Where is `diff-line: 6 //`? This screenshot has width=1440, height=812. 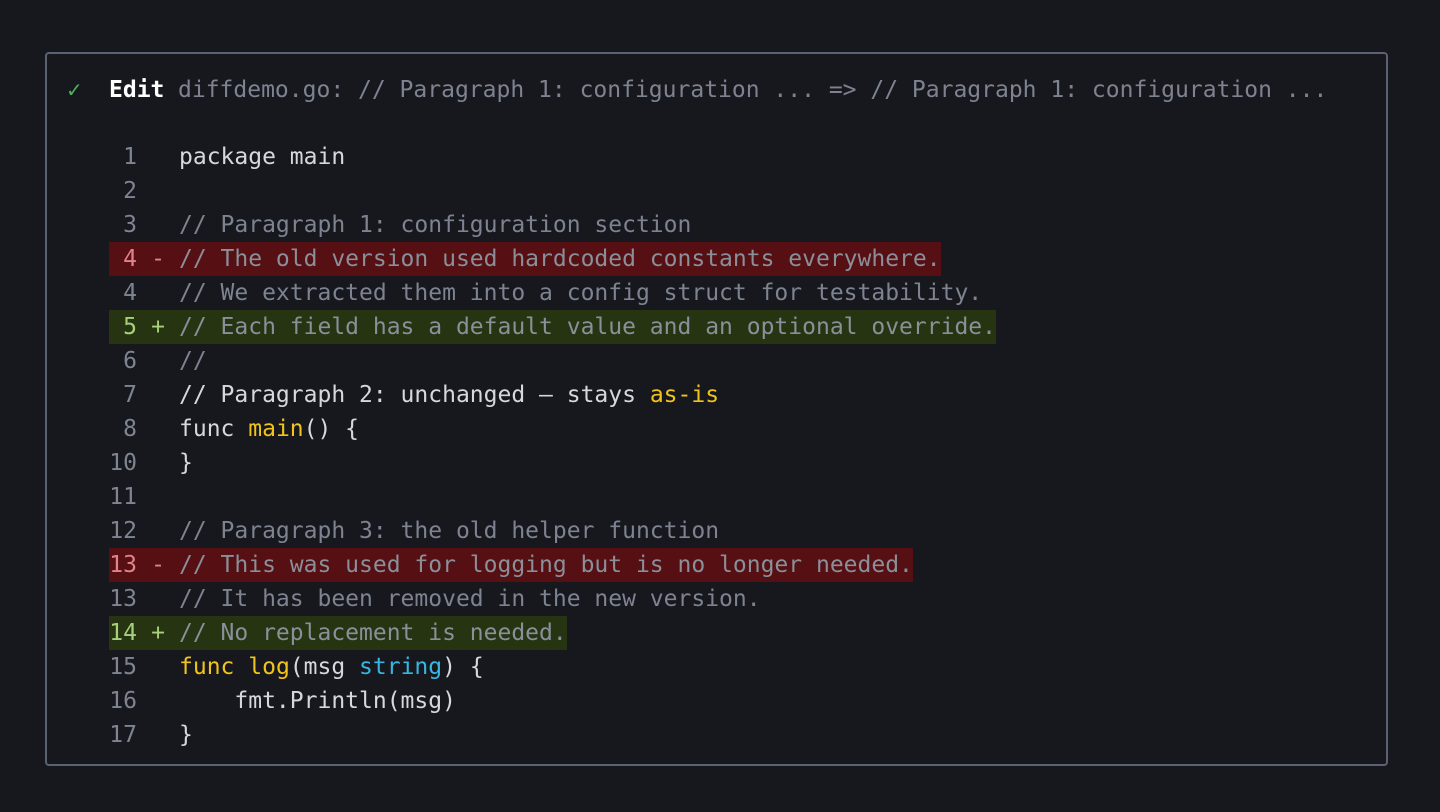
diff-line: 6 // is located at coordinates (734, 361).